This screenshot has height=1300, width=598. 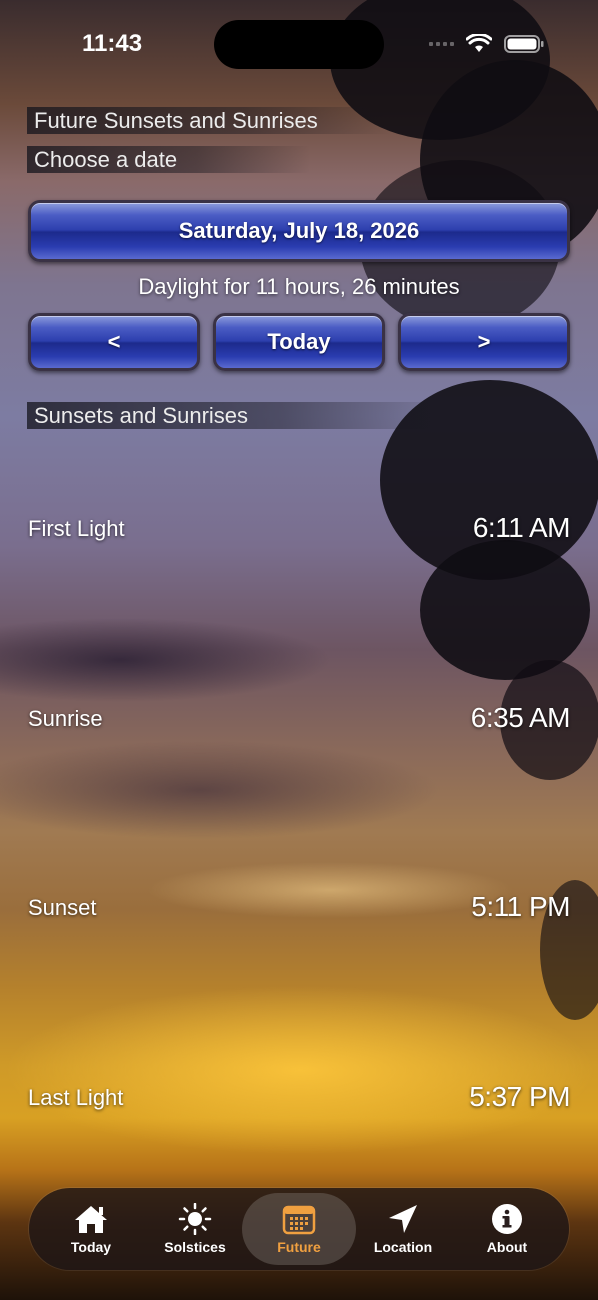 I want to click on dynamic-island, so click(x=299, y=44).